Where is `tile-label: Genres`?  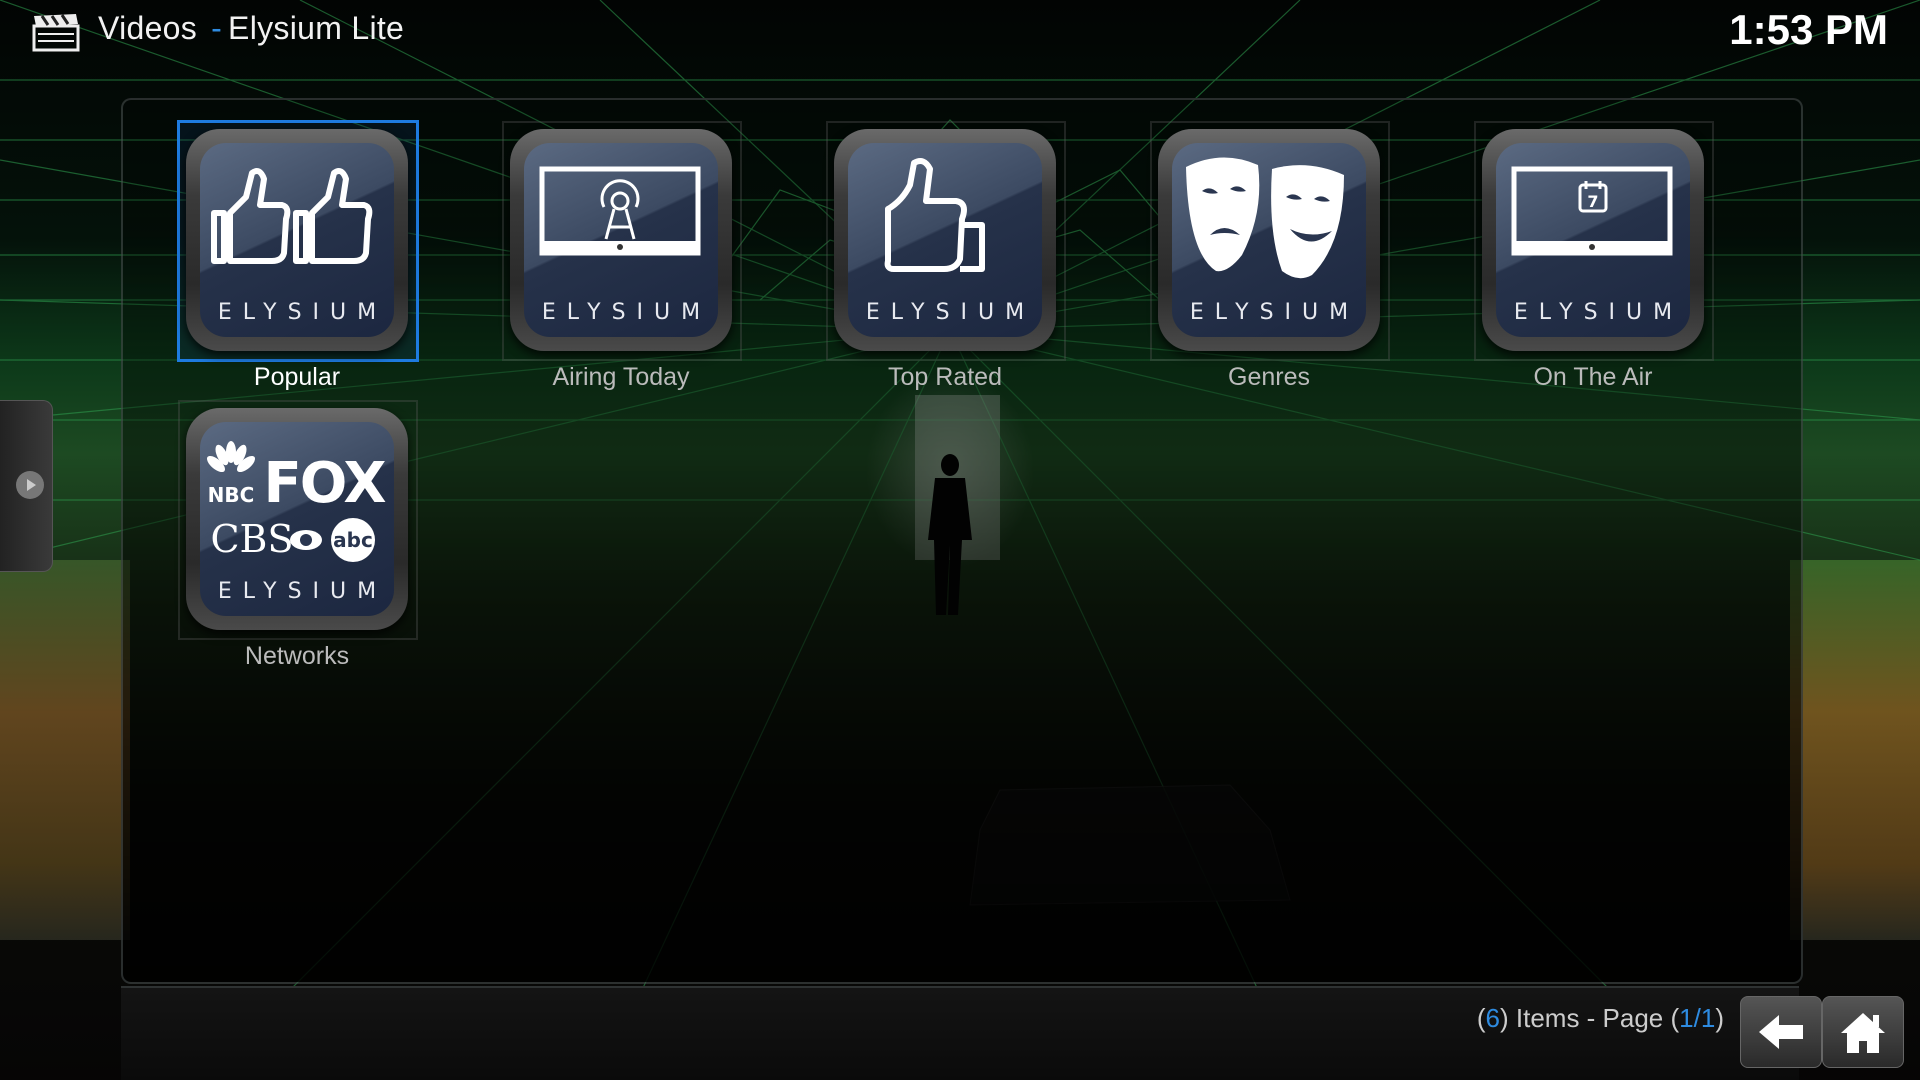 tile-label: Genres is located at coordinates (1269, 377).